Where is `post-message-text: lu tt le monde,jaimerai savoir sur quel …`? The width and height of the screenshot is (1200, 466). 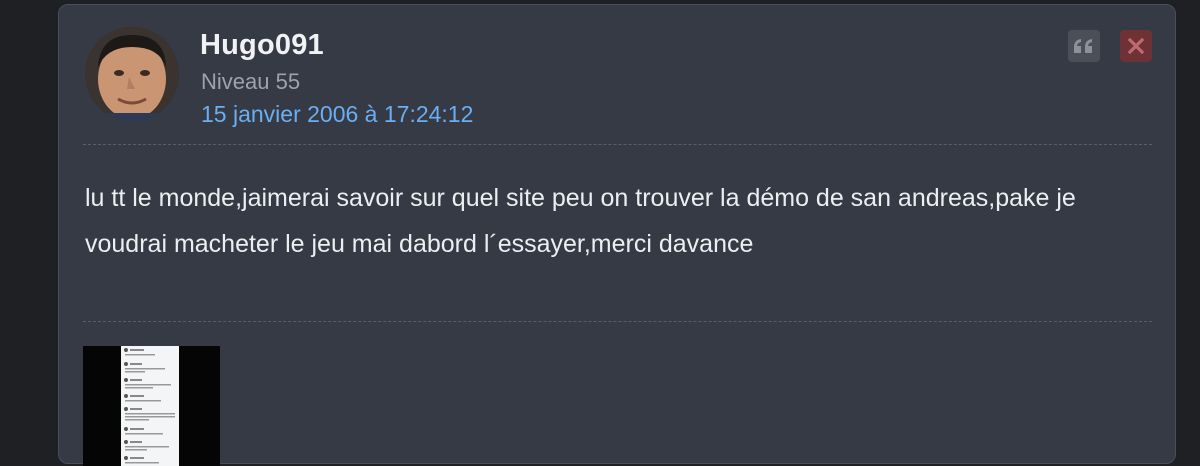 post-message-text: lu tt le monde,jaimerai savoir sur quel … is located at coordinates (580, 221).